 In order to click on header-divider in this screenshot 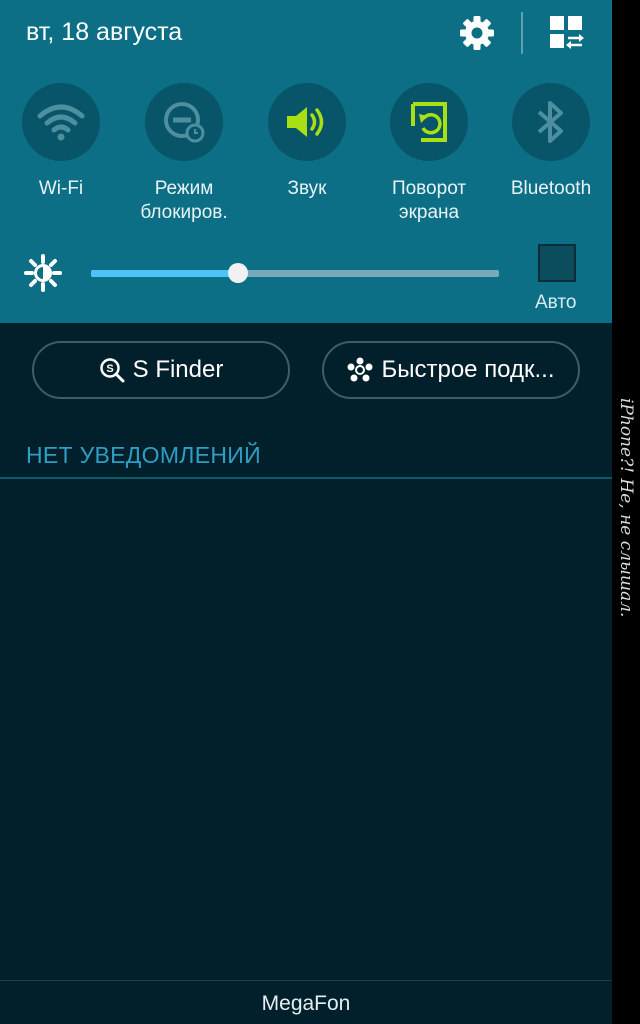, I will do `click(522, 33)`.